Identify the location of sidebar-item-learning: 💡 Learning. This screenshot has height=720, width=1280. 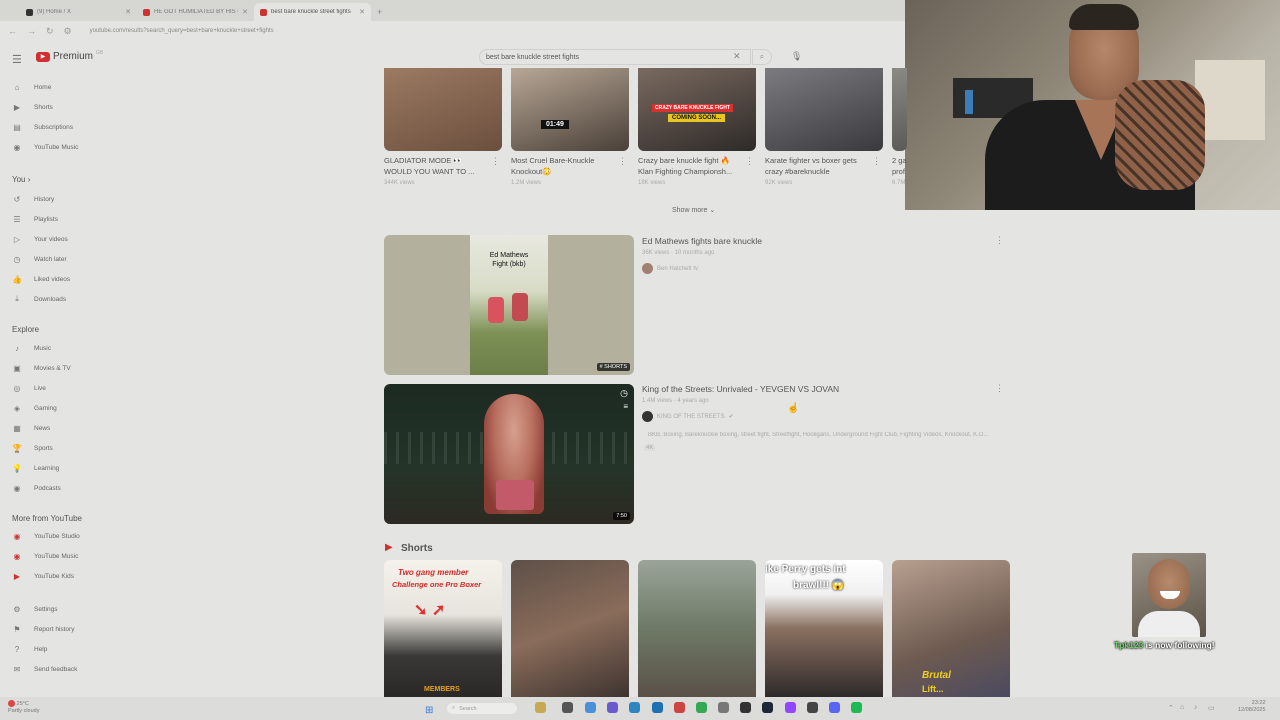
(35, 468).